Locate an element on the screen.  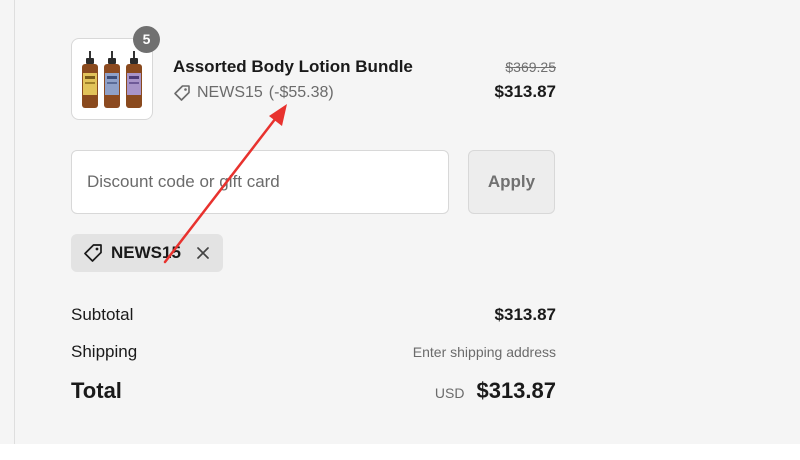
product-discount-line: NEWS15 (-$55.38) is located at coordinates (253, 93).